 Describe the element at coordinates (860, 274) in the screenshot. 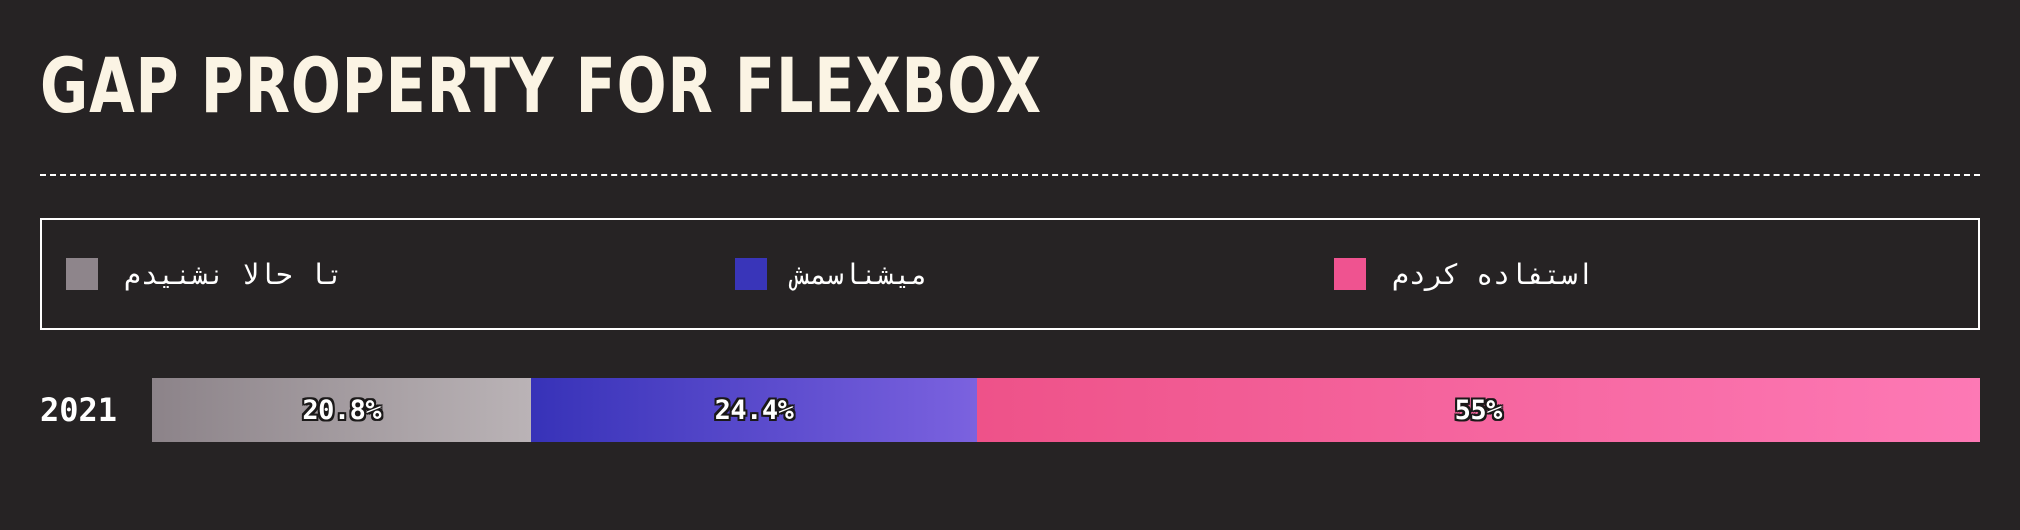

I see `legend-label-know-it: میشناسمش` at that location.